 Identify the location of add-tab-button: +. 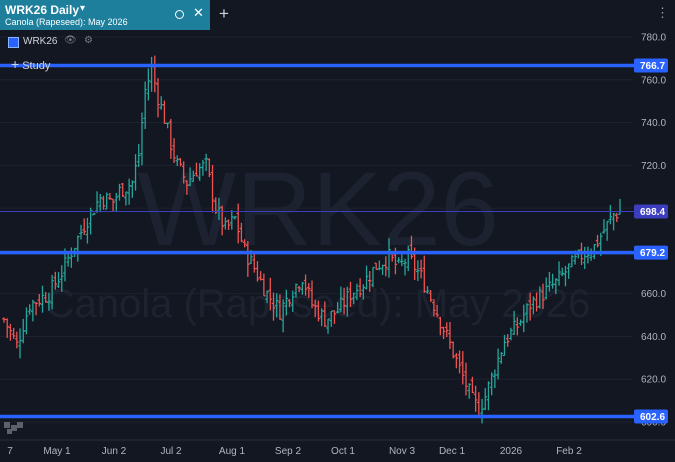
(224, 13).